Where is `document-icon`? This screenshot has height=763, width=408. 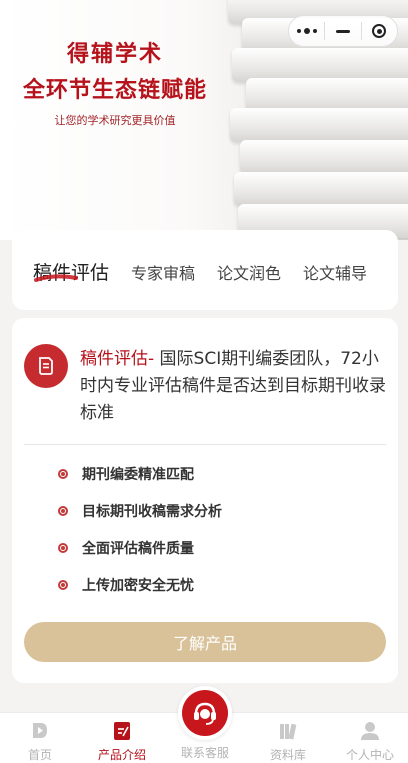
document-icon is located at coordinates (46, 366).